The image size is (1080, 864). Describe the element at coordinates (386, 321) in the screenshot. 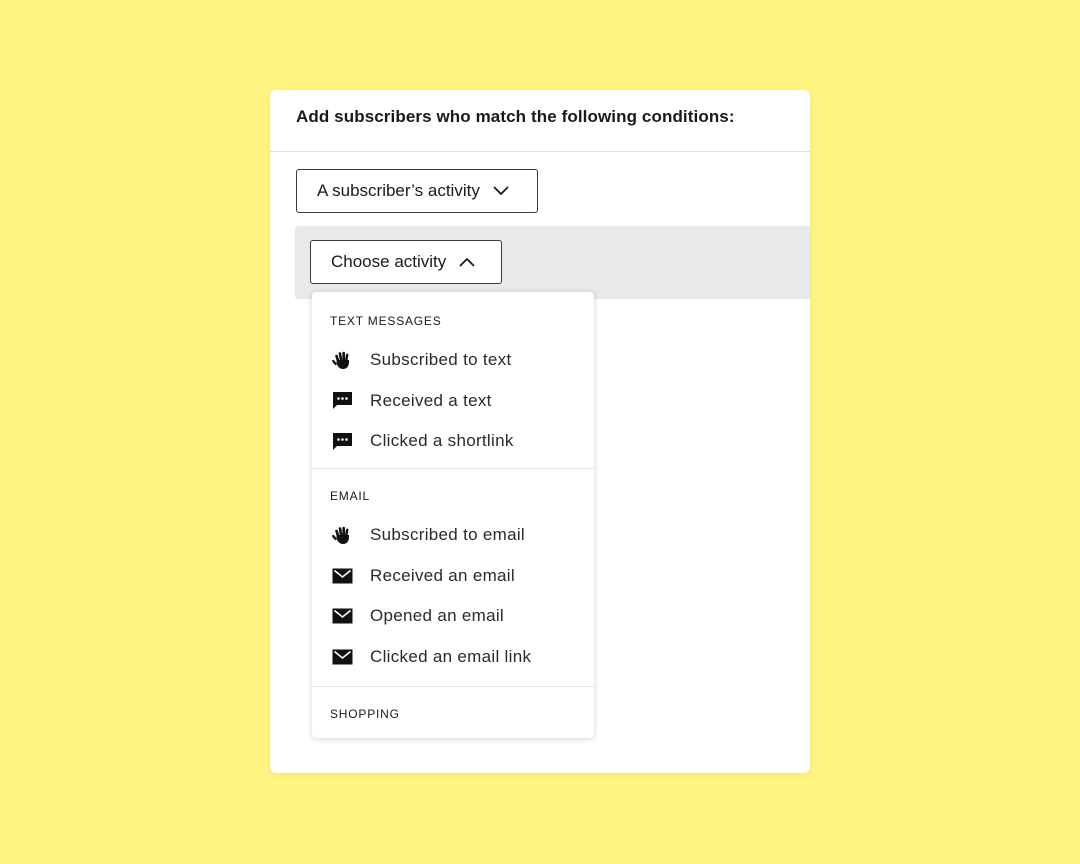

I see `section-heading: TEXT MESSAGES` at that location.